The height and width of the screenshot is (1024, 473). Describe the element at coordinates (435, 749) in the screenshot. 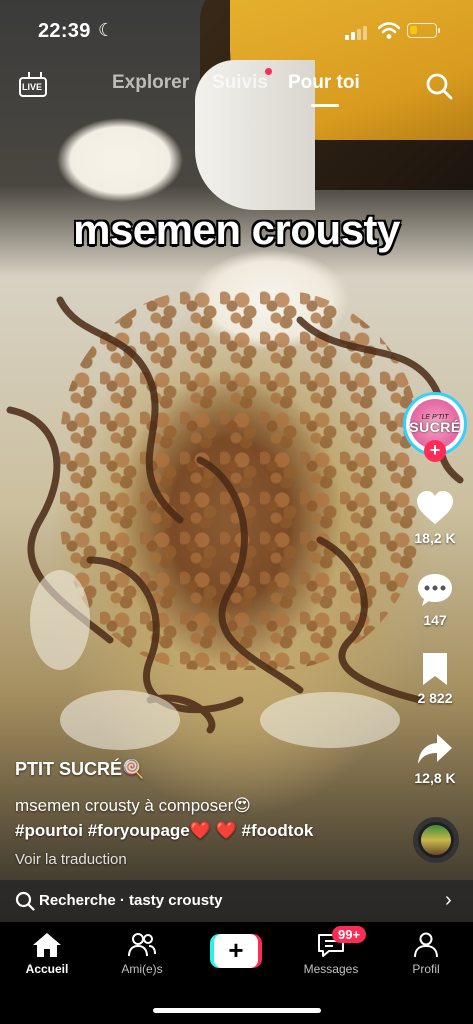

I see `share-arrow-icon` at that location.